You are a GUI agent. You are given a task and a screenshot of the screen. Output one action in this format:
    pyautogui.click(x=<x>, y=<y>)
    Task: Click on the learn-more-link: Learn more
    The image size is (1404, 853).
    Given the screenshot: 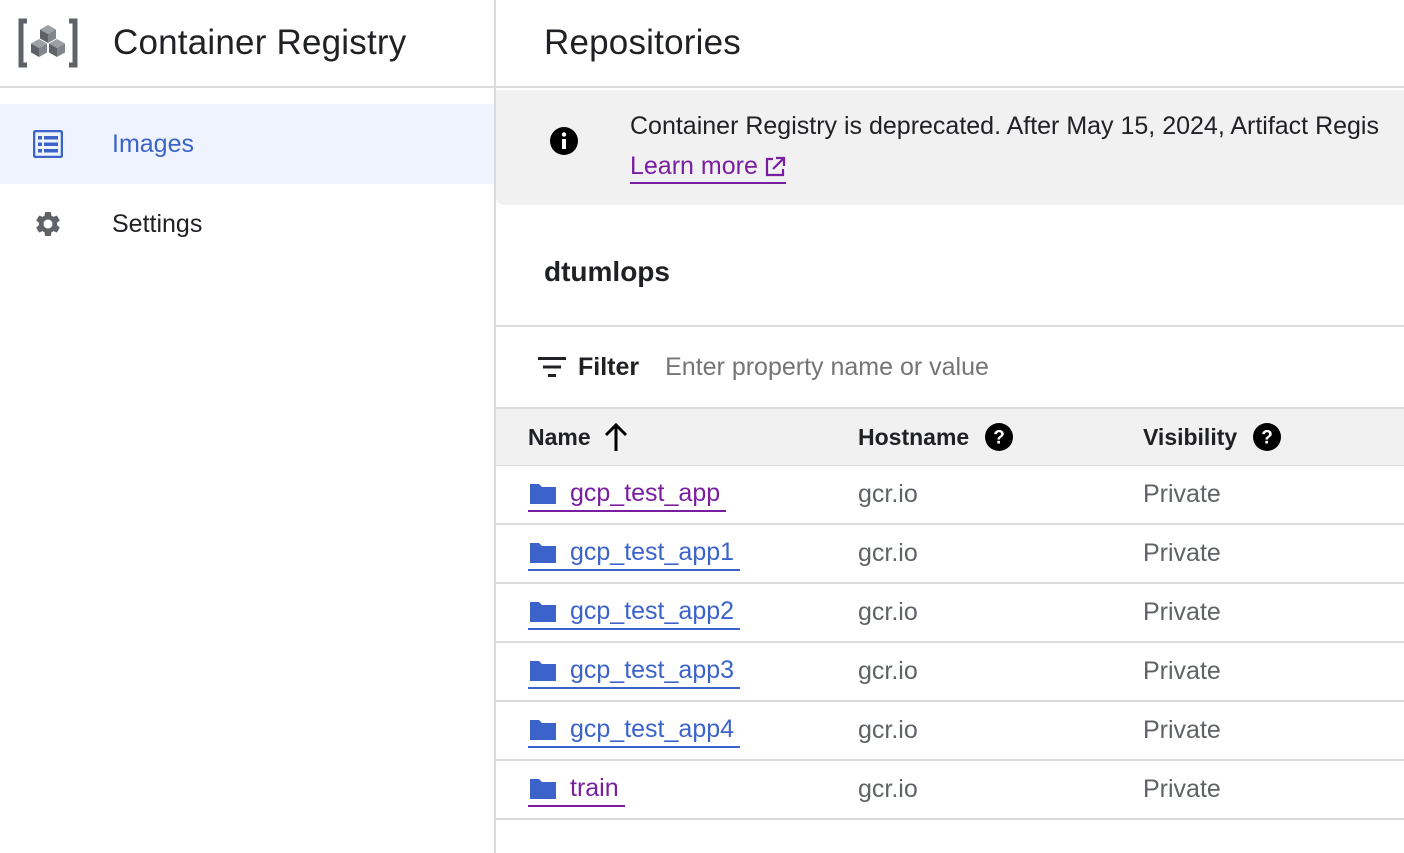 What is the action you would take?
    pyautogui.click(x=708, y=168)
    